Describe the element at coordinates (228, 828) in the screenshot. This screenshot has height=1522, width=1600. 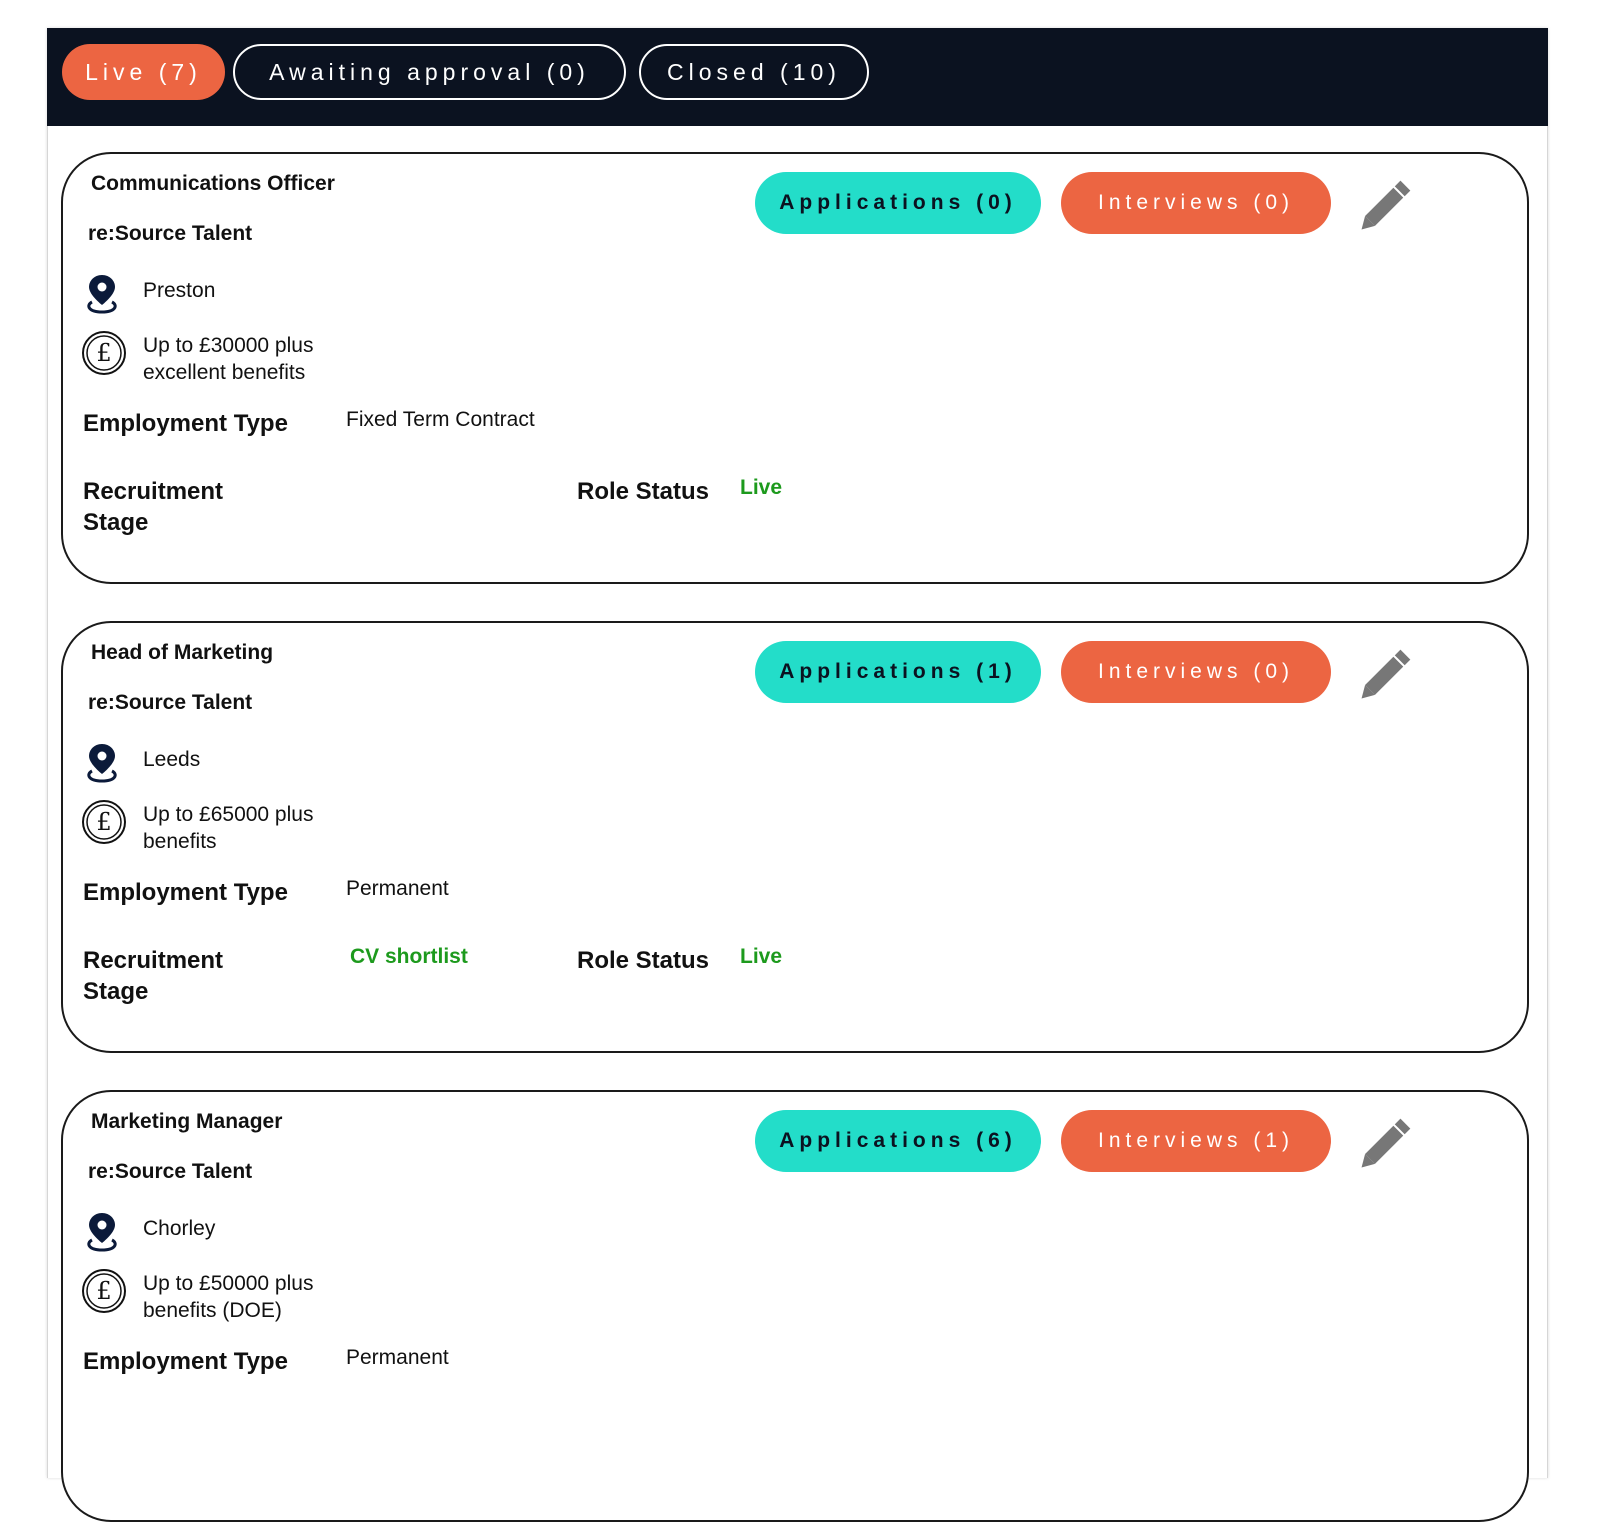
I see `job-salary: Up to £65000 plus benefits` at that location.